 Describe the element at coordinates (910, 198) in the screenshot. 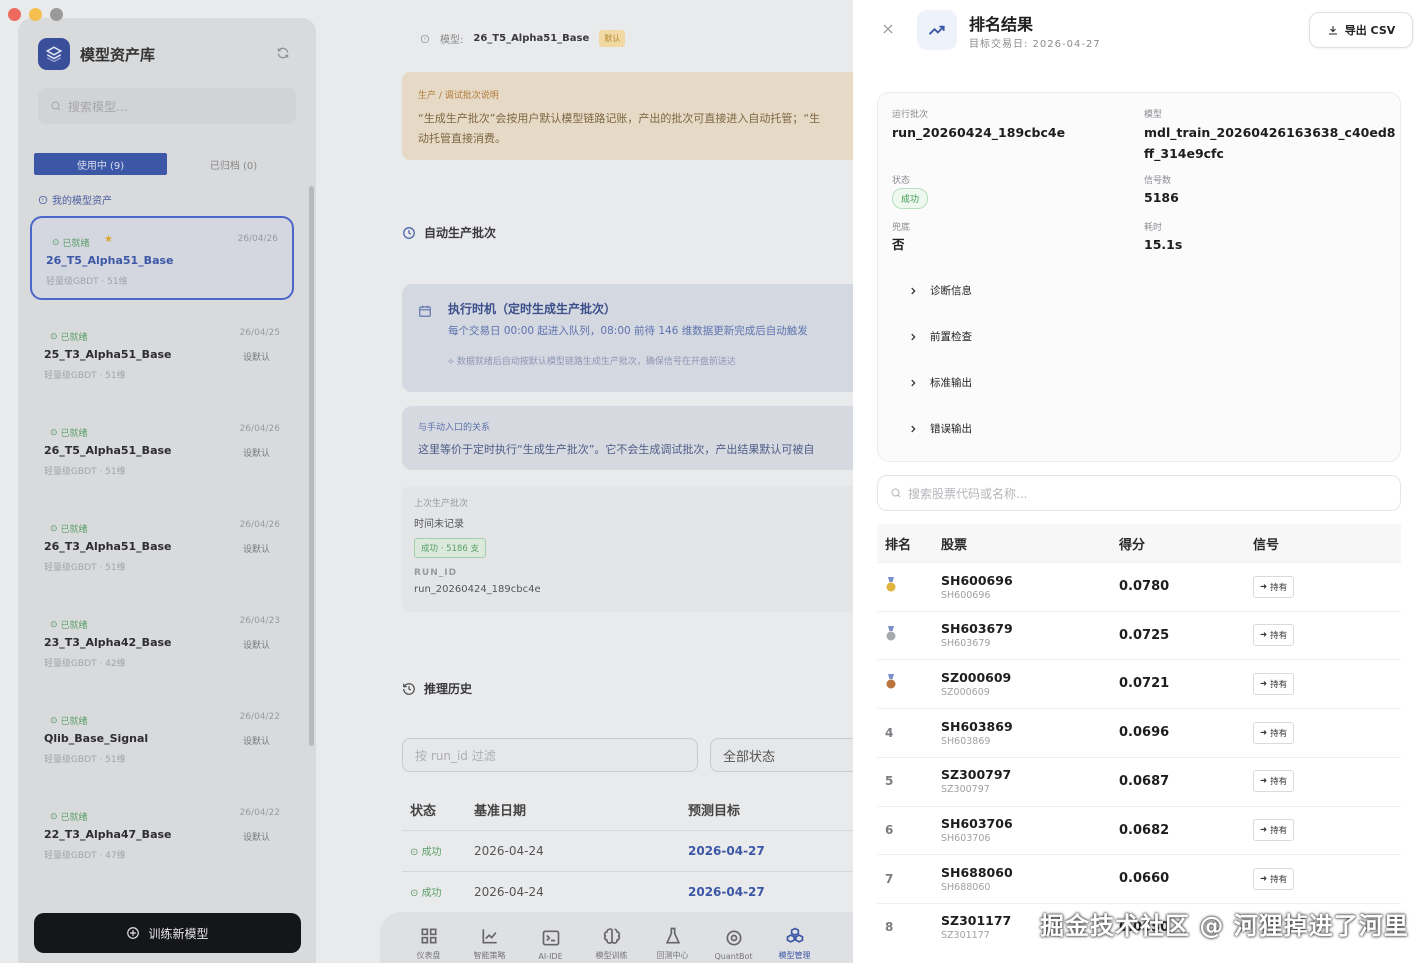

I see `status-badge: 成功` at that location.